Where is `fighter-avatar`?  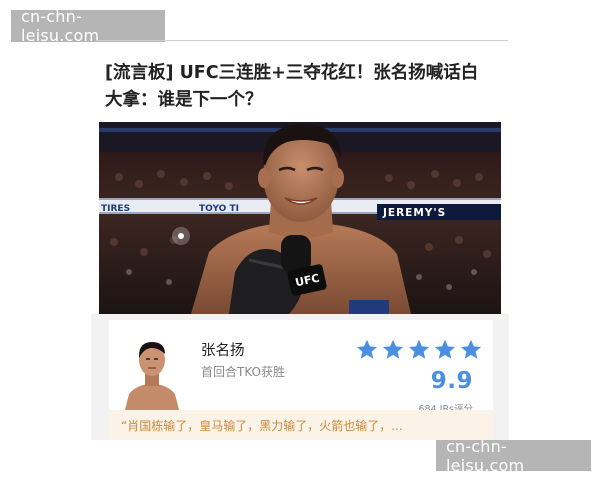
fighter-avatar is located at coordinates (152, 372).